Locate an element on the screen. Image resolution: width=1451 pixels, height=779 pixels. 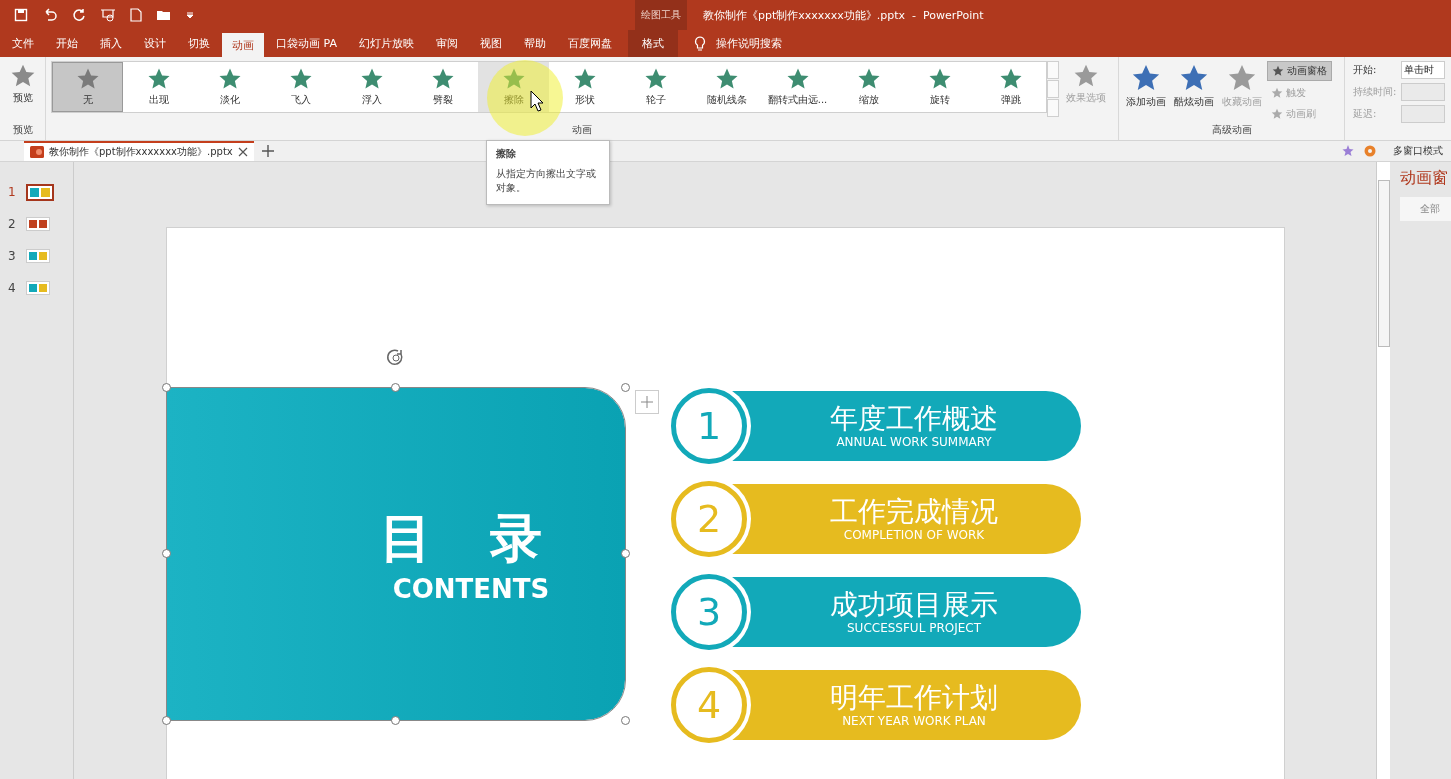
scrollbar-thumb is located at coordinates (1383, 263).